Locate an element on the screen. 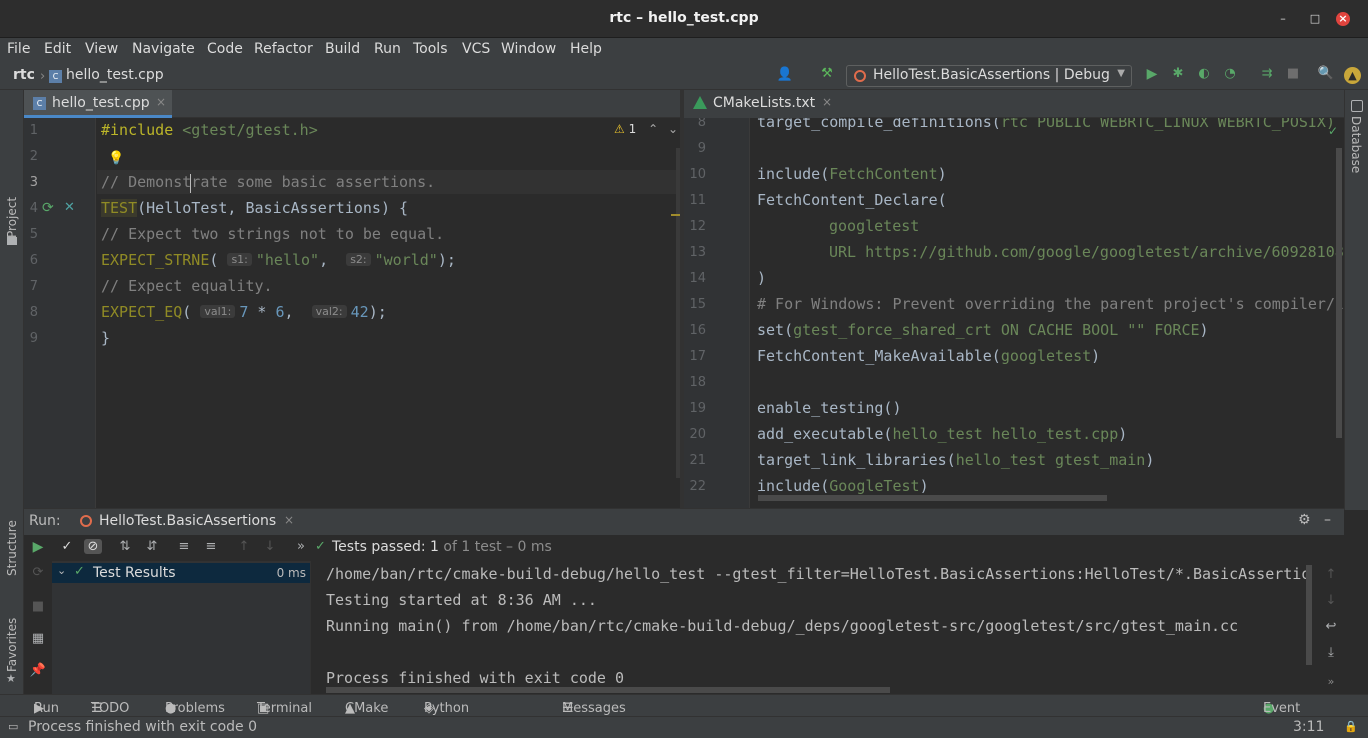 Image resolution: width=1368 pixels, height=738 pixels. star-icon: ★ is located at coordinates (11, 678).